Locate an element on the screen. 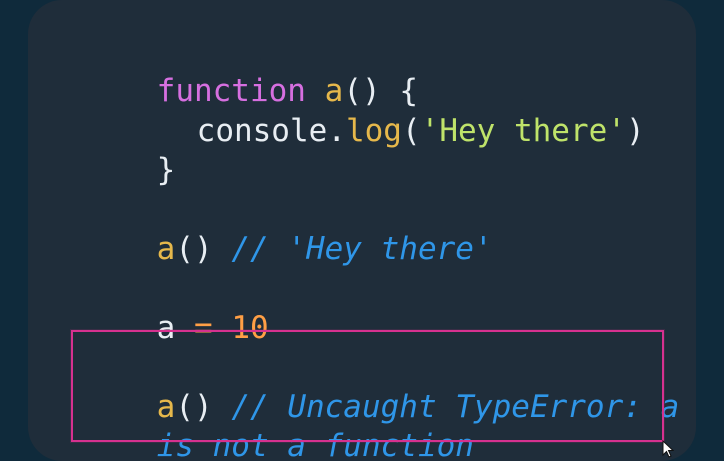 The image size is (724, 461). call-close-paren: ) is located at coordinates (635, 131).